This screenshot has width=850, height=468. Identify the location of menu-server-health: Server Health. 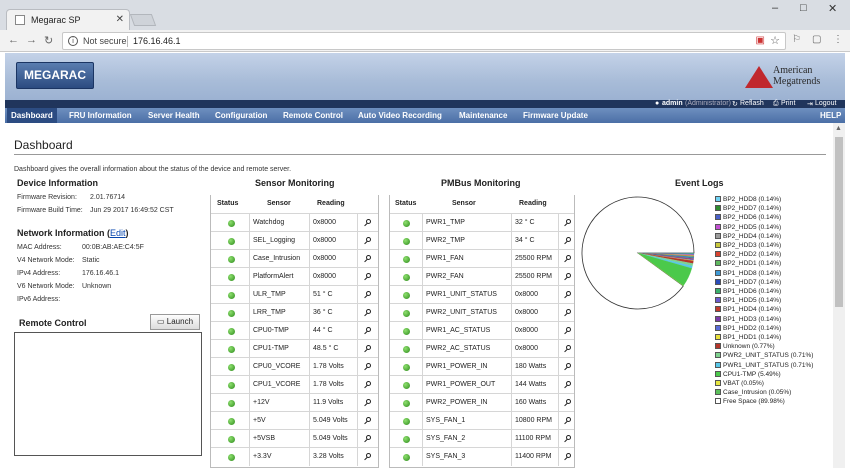
(174, 115).